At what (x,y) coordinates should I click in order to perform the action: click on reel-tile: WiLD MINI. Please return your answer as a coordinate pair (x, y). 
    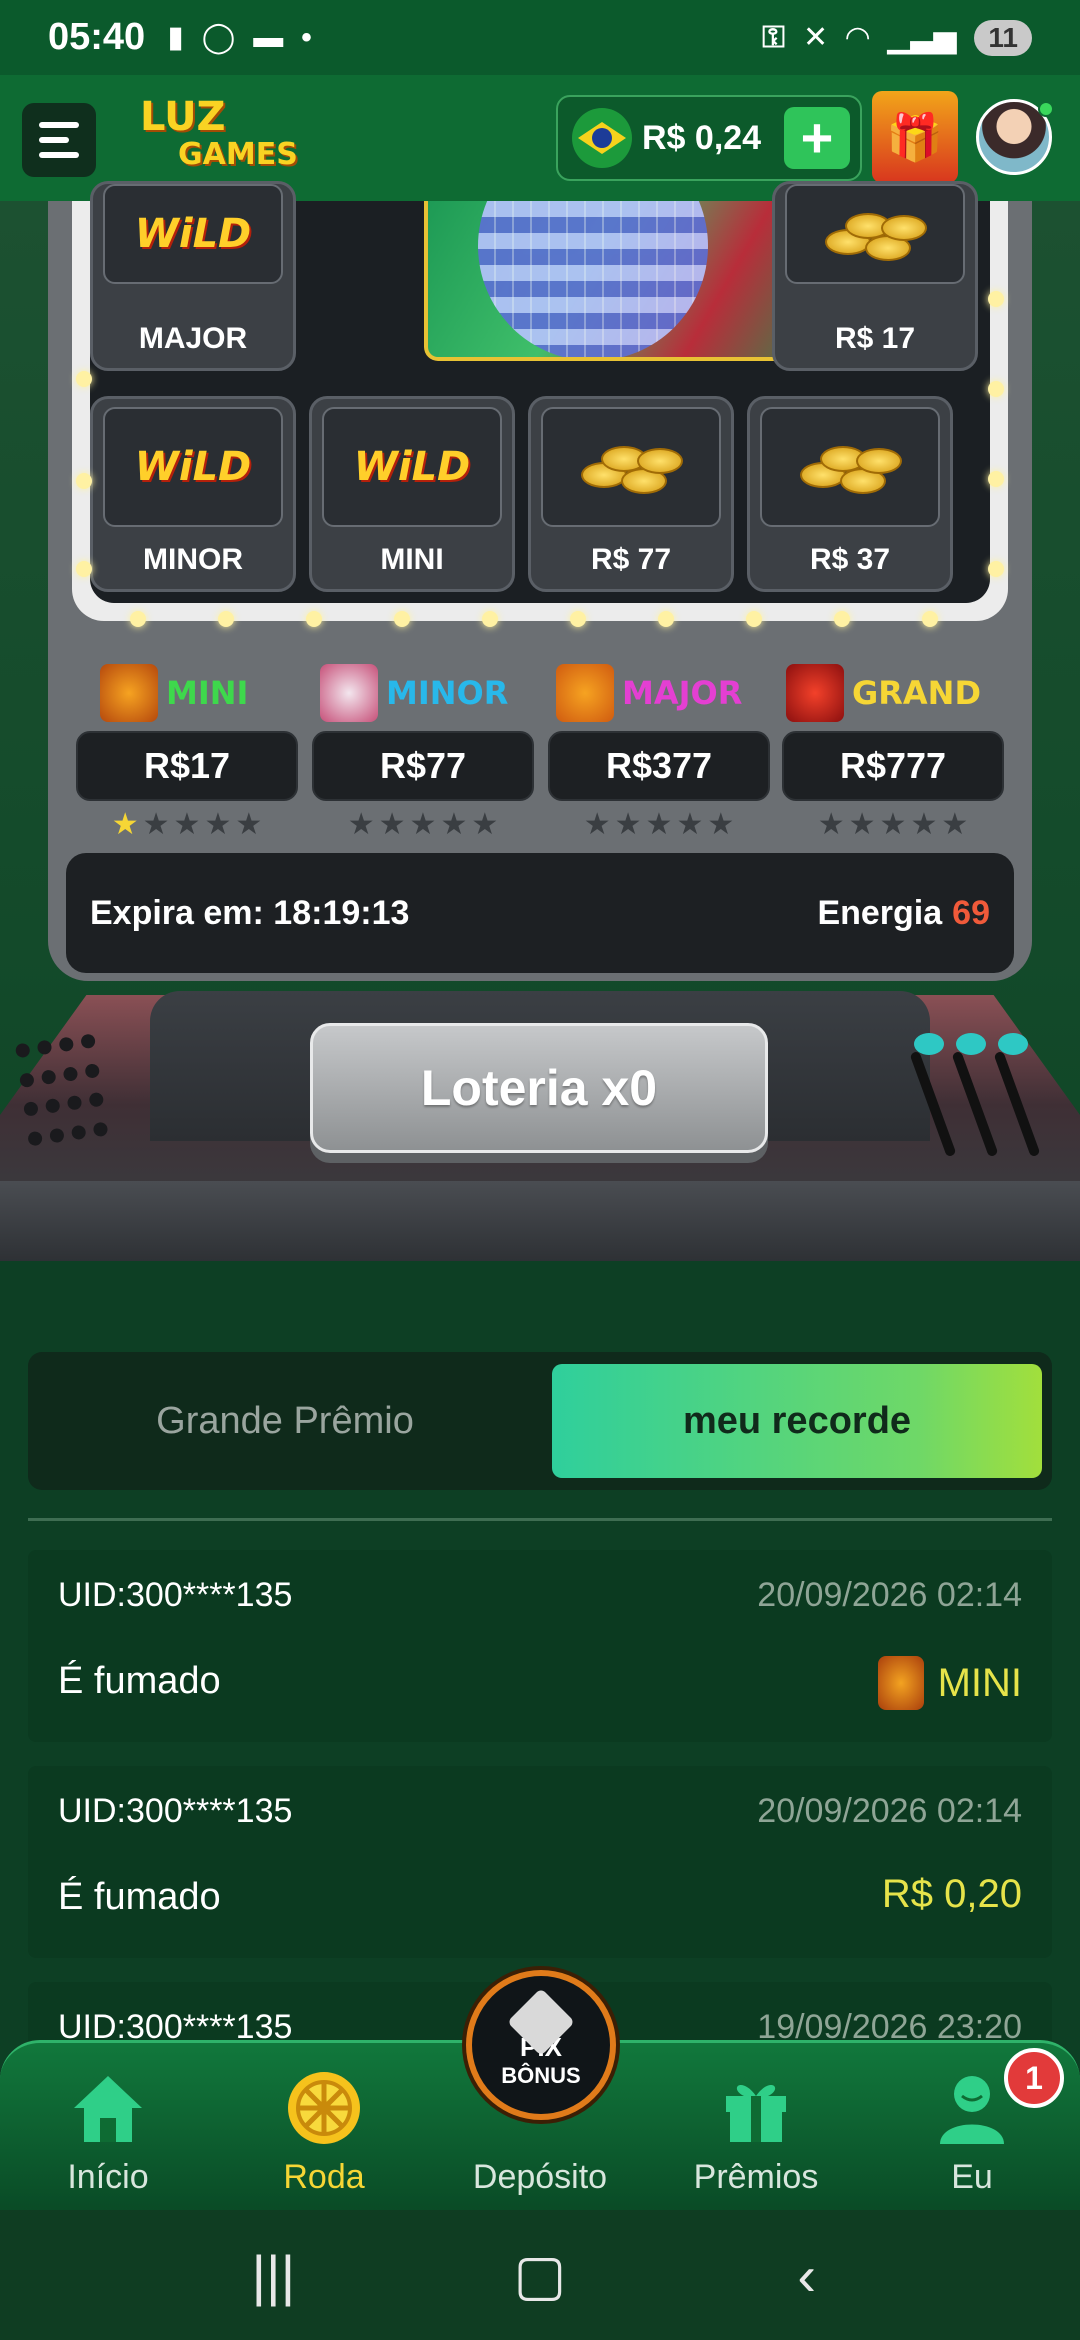
    Looking at the image, I should click on (412, 494).